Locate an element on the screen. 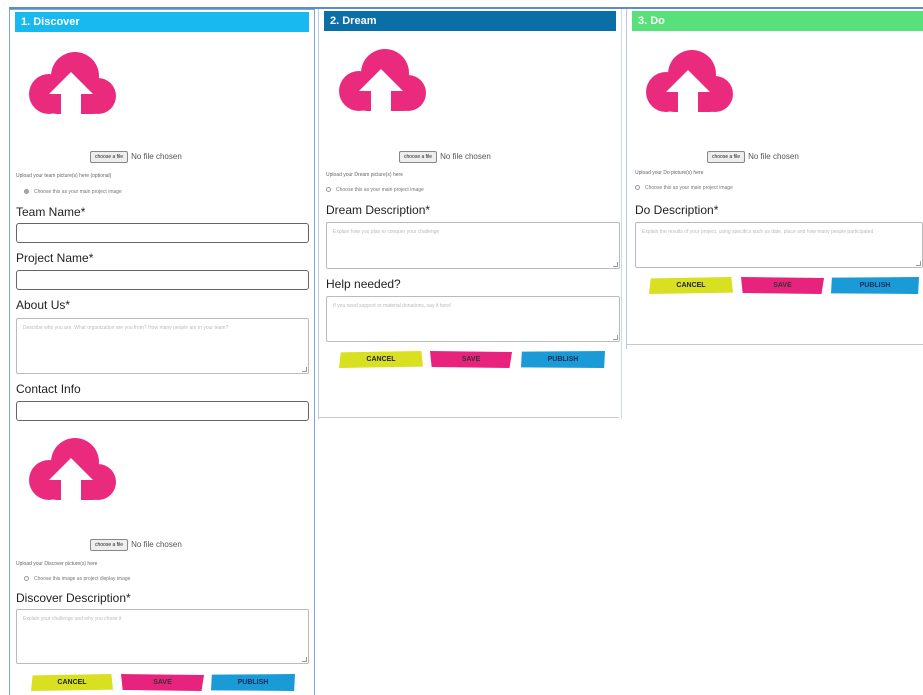 Image resolution: width=923 pixels, height=695 pixels. dream-file-row: choose a file No file chosen is located at coordinates (445, 157).